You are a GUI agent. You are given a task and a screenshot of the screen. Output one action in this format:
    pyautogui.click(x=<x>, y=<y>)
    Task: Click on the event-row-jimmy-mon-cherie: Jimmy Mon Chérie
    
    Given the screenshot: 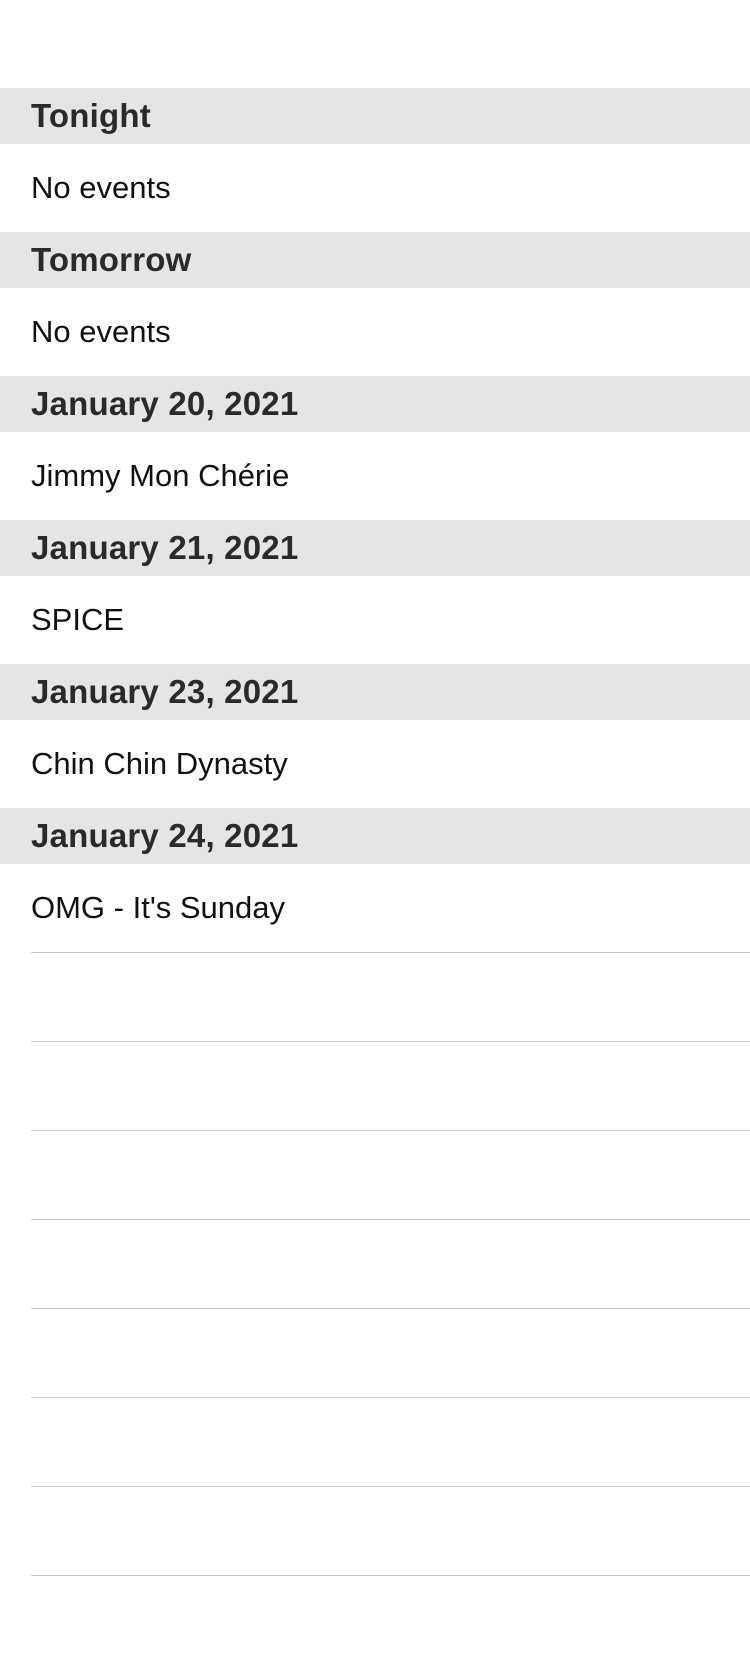 What is the action you would take?
    pyautogui.click(x=375, y=476)
    